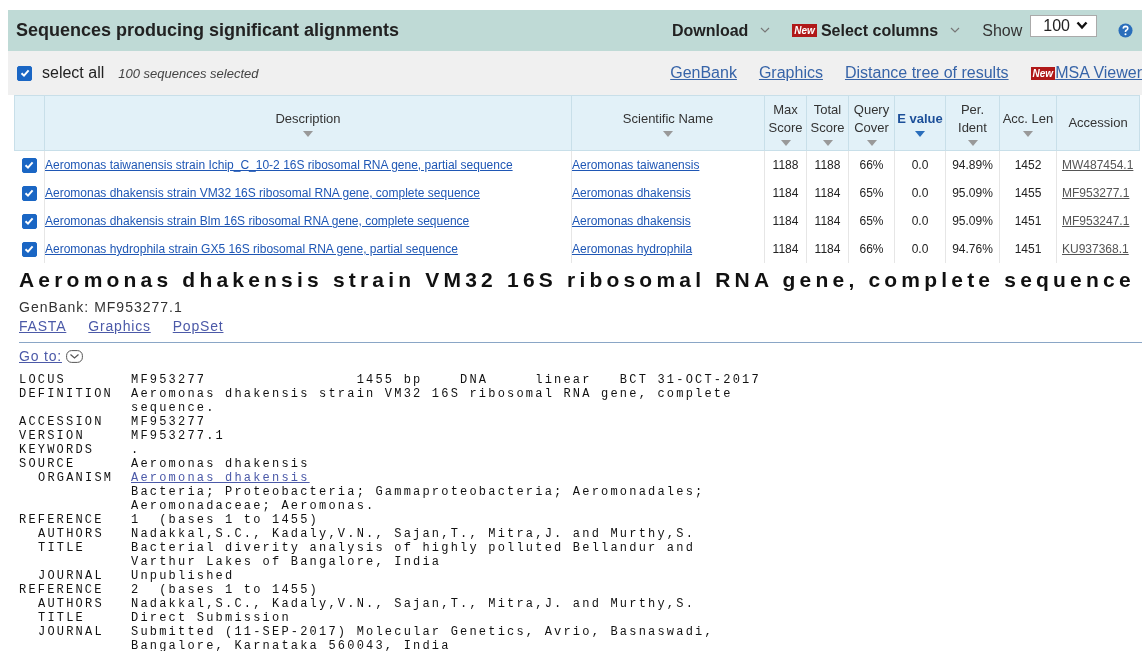 The height and width of the screenshot is (651, 1142). Describe the element at coordinates (1098, 73) in the screenshot. I see `toolbar-link: MSA Viewer` at that location.